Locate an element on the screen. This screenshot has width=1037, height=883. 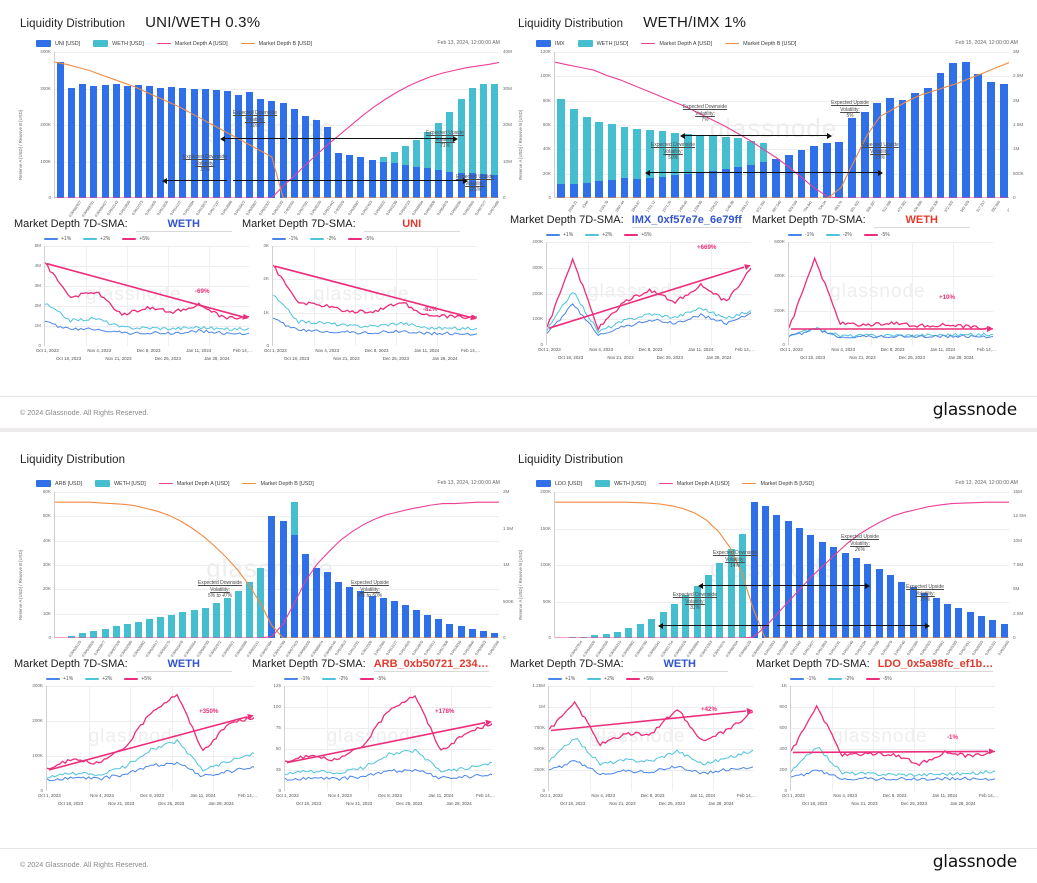
market-depth-plot: glassnode -82% is located at coordinates (374, 296).